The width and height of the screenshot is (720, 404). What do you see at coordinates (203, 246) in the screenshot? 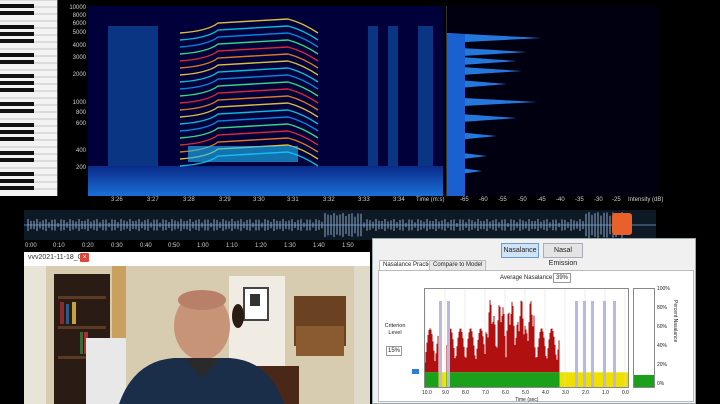
I see `waveform-tick-label: 1:00` at bounding box center [203, 246].